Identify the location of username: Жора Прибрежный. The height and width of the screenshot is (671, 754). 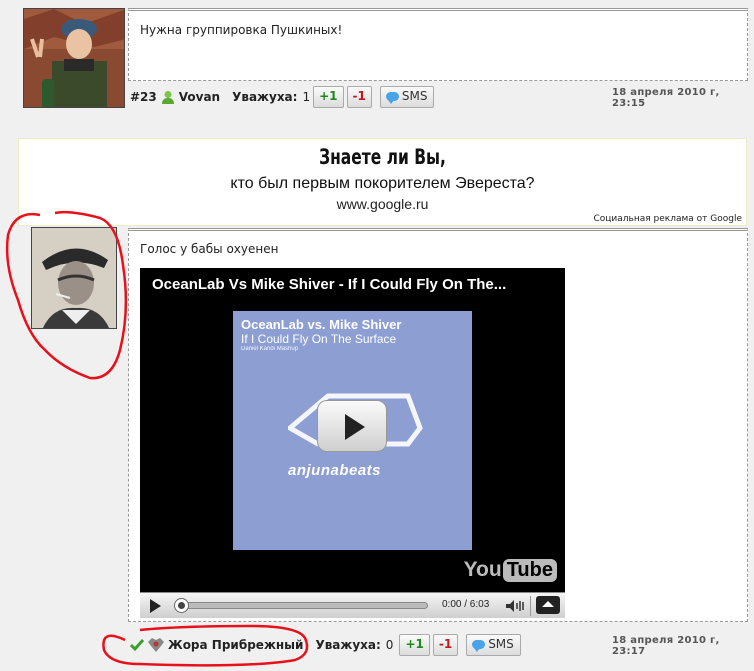
(235, 645).